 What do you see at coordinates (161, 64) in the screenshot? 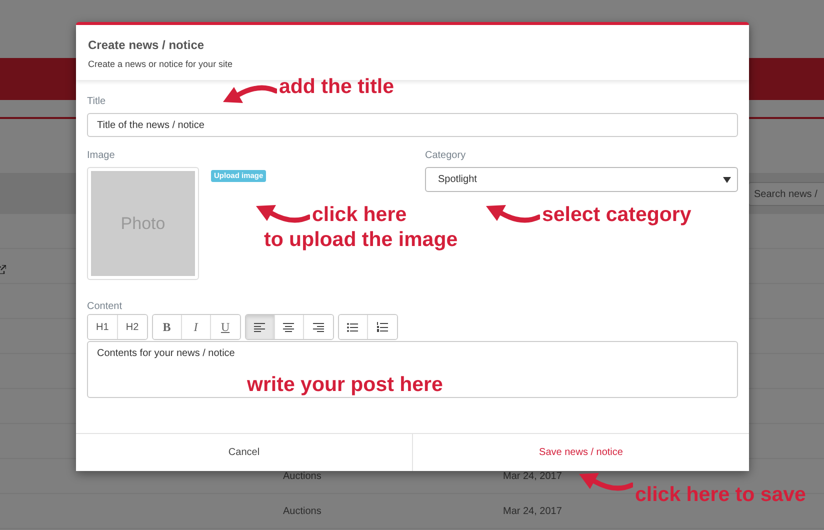
I see `dialog-subtitle: Create a news or notice for your site` at bounding box center [161, 64].